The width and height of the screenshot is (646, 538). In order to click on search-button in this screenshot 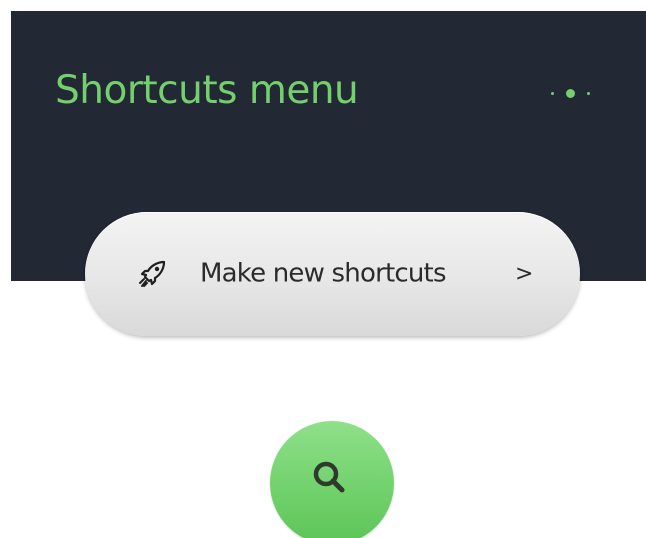, I will do `click(332, 479)`.